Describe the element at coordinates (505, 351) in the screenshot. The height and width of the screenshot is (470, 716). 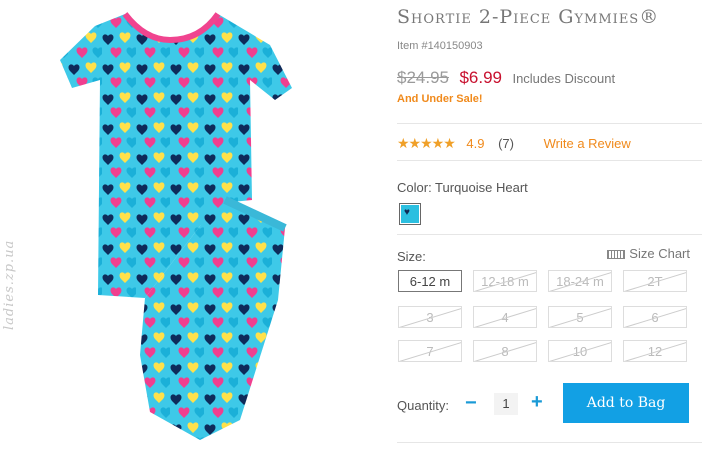
I see `size-option-8: 8` at that location.